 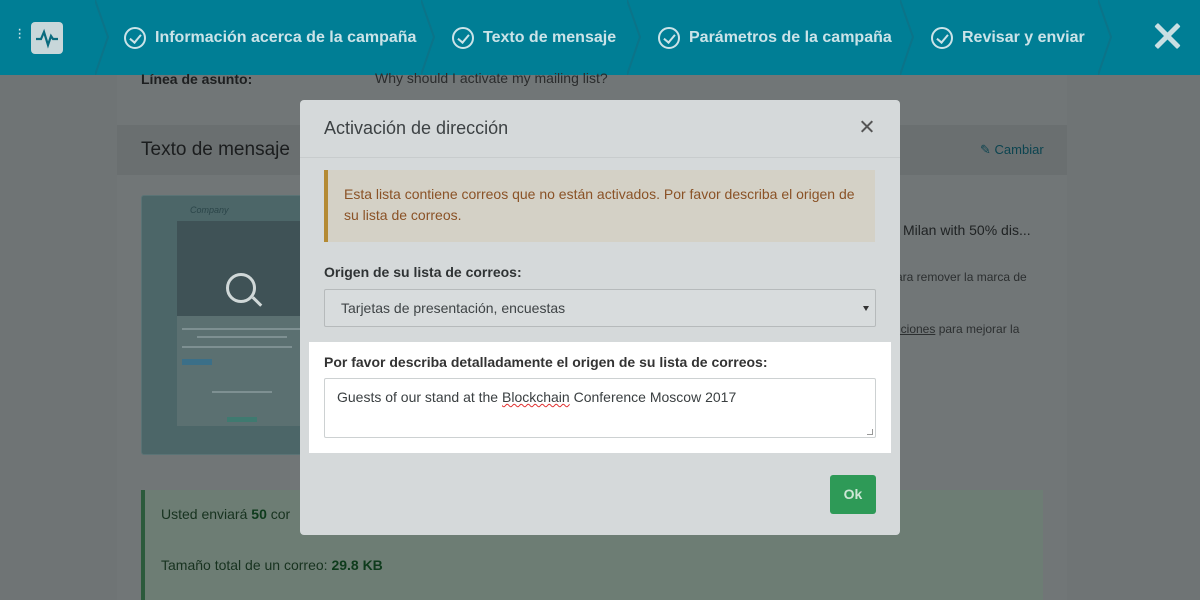 I want to click on ok-button: Ok, so click(x=853, y=494).